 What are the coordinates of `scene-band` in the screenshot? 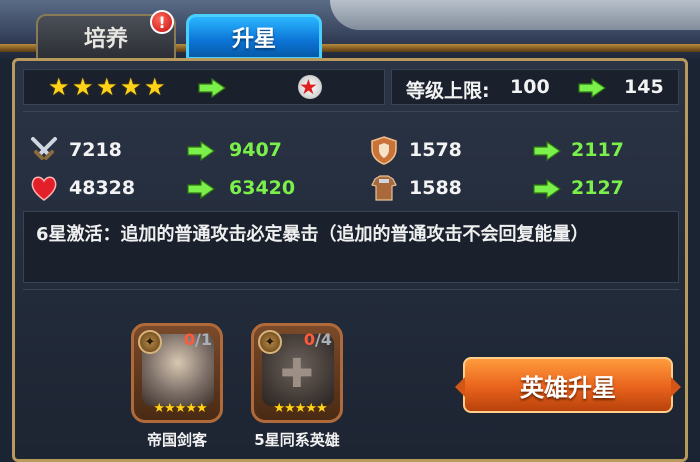 It's located at (515, 15).